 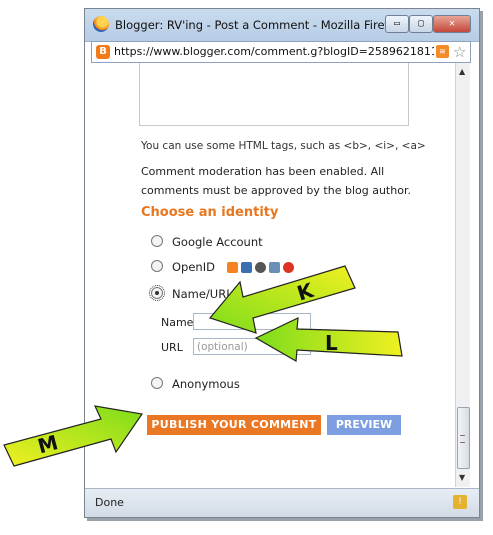 I want to click on arrow-l: L, so click(x=328, y=339).